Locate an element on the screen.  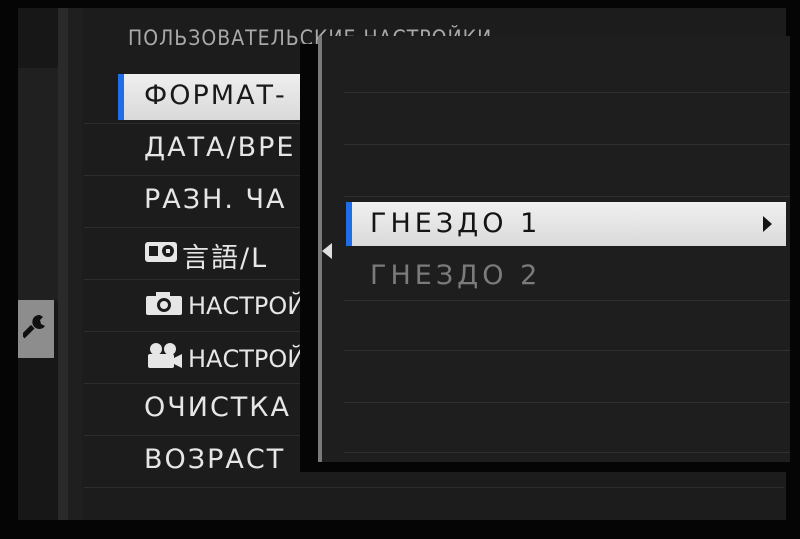
menu-item-movie-wrap: НАСТРОЙ is located at coordinates (224, 359).